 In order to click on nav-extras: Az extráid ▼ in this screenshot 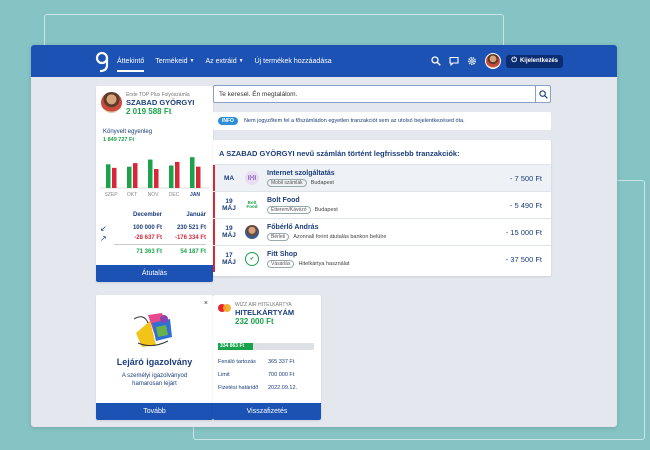, I will do `click(225, 61)`.